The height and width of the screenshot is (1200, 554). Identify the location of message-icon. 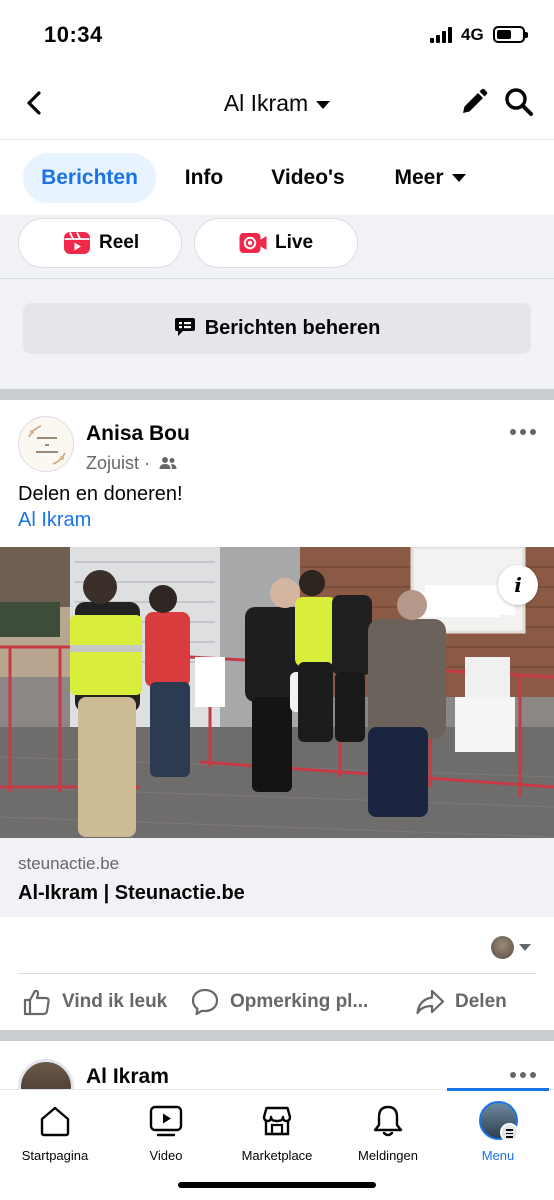
(184, 327).